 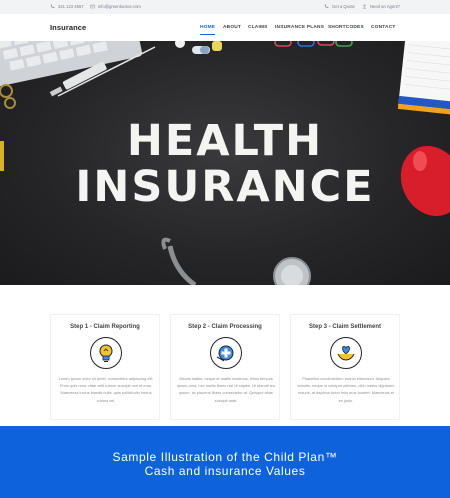 I want to click on email-info: info@greenlucsoe.com, so click(x=115, y=6).